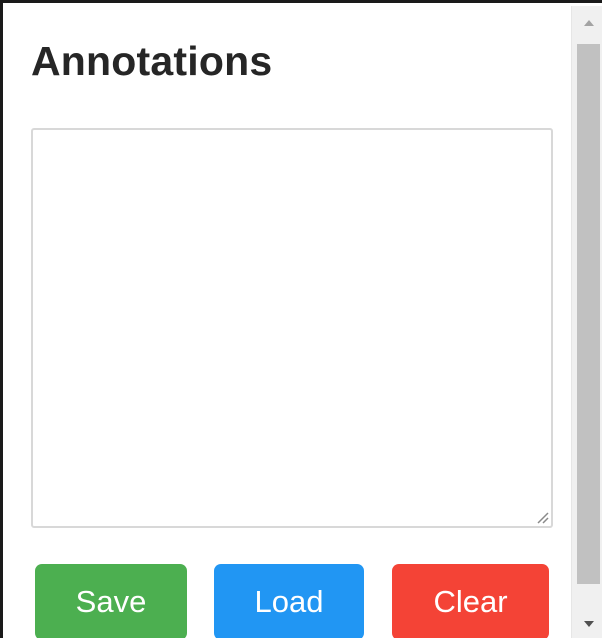 This screenshot has height=638, width=602. What do you see at coordinates (111, 601) in the screenshot?
I see `save-button: Save` at bounding box center [111, 601].